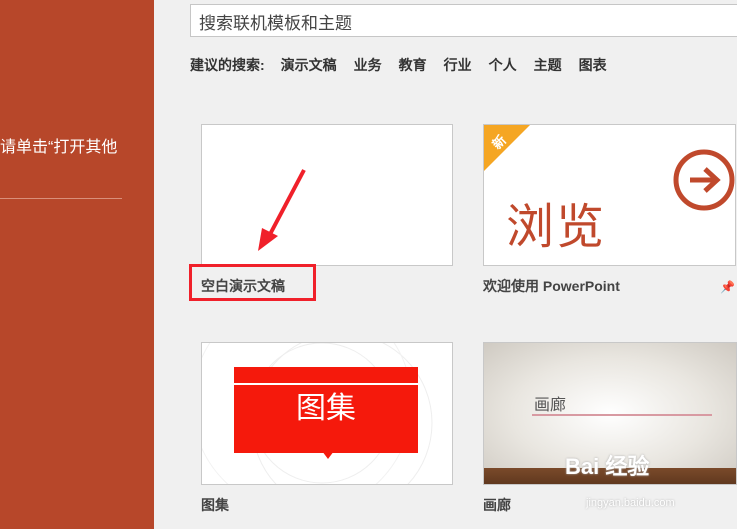 This screenshot has height=529, width=737. I want to click on gallery-thumb-title: 图集, so click(326, 408).